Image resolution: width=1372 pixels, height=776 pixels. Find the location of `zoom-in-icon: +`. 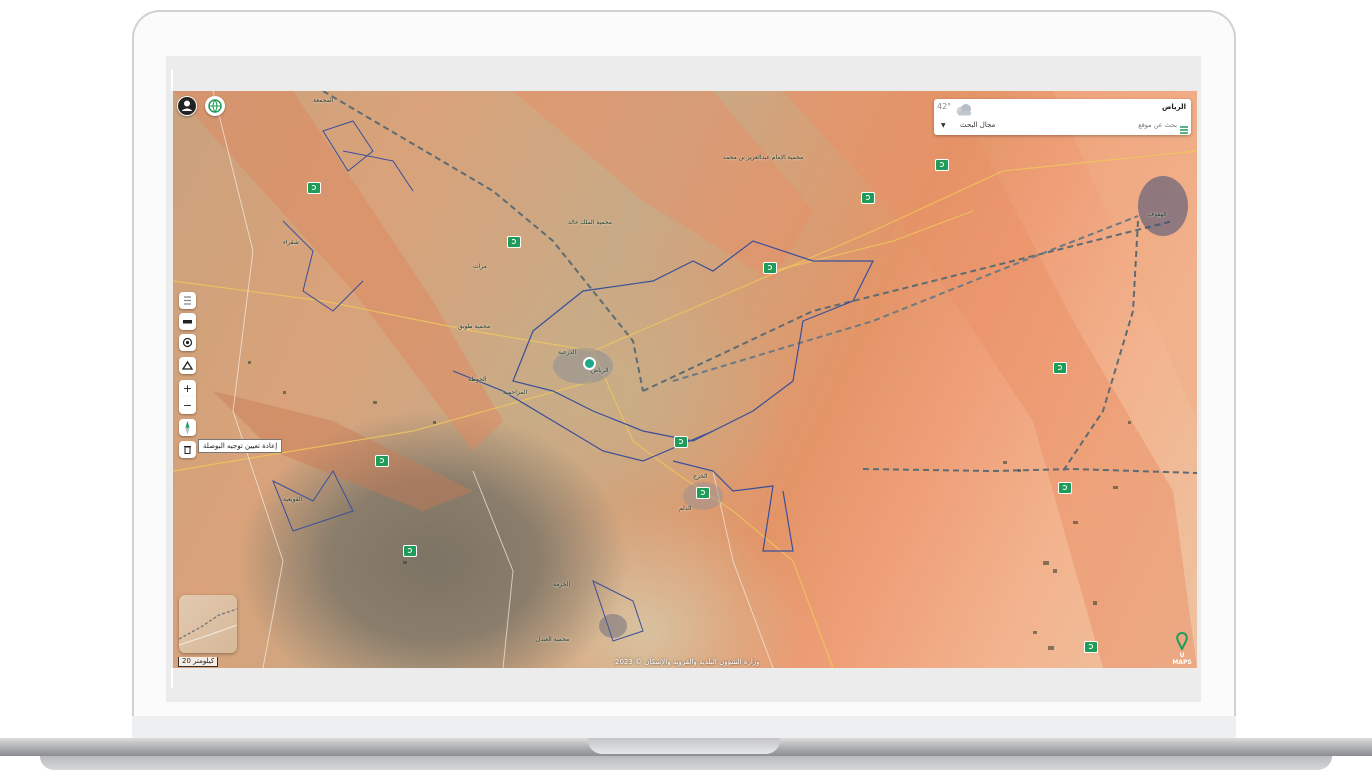

zoom-in-icon: + is located at coordinates (187, 388).